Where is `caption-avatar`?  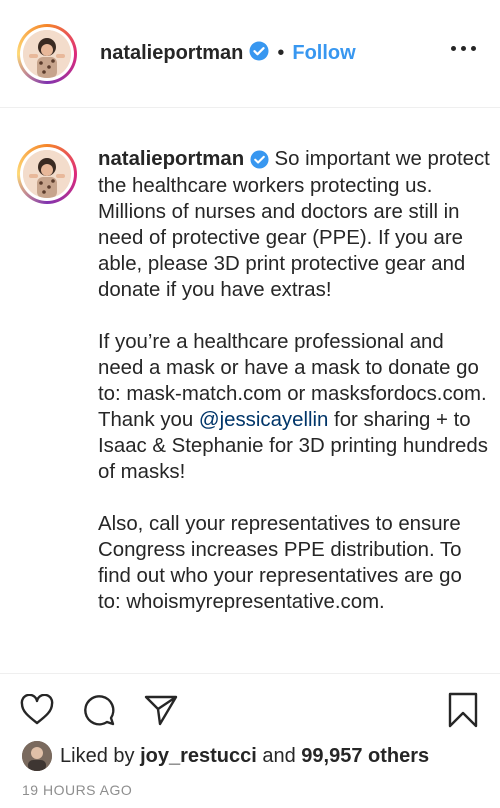
caption-avatar is located at coordinates (47, 174).